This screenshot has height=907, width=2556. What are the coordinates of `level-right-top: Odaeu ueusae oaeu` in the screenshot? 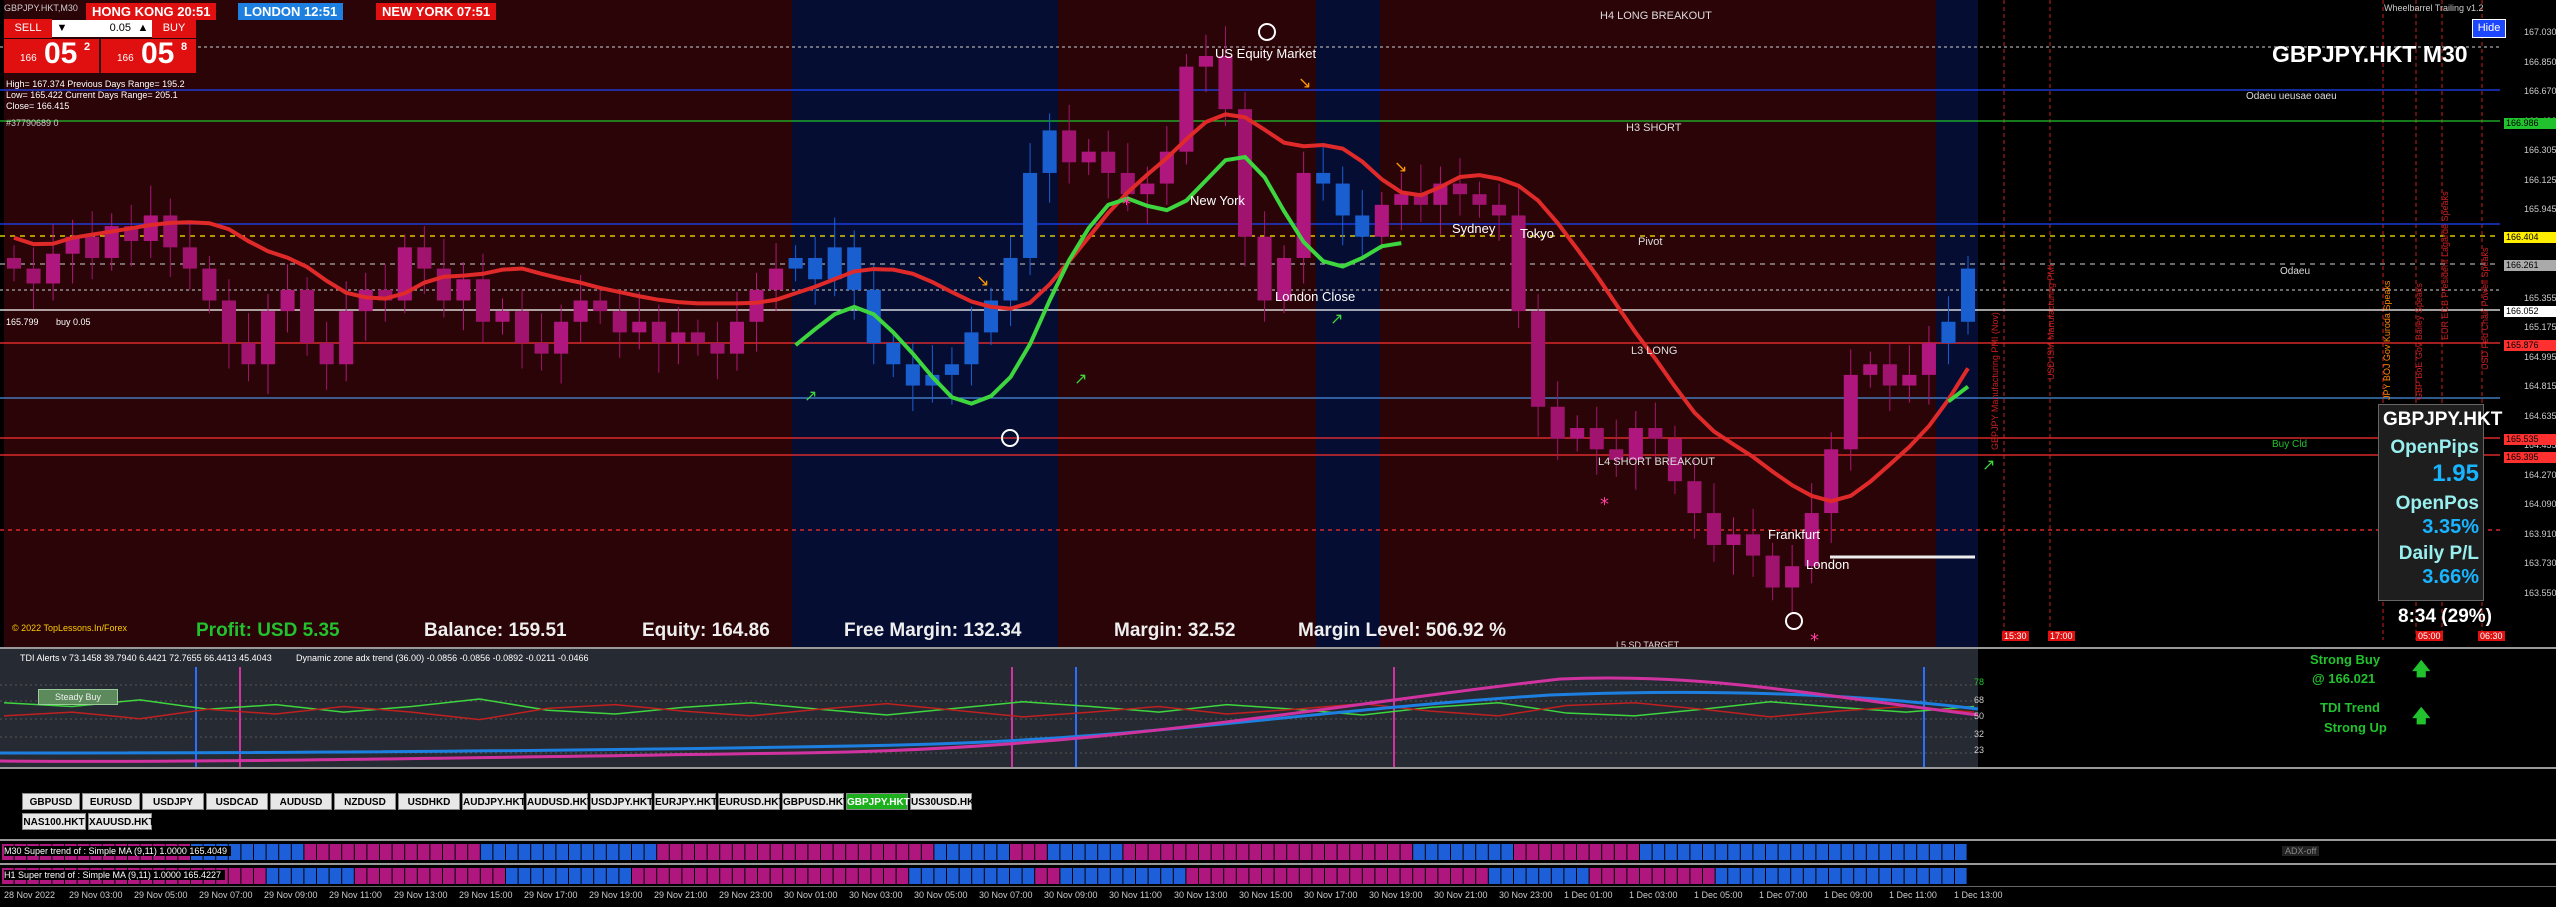 It's located at (2291, 96).